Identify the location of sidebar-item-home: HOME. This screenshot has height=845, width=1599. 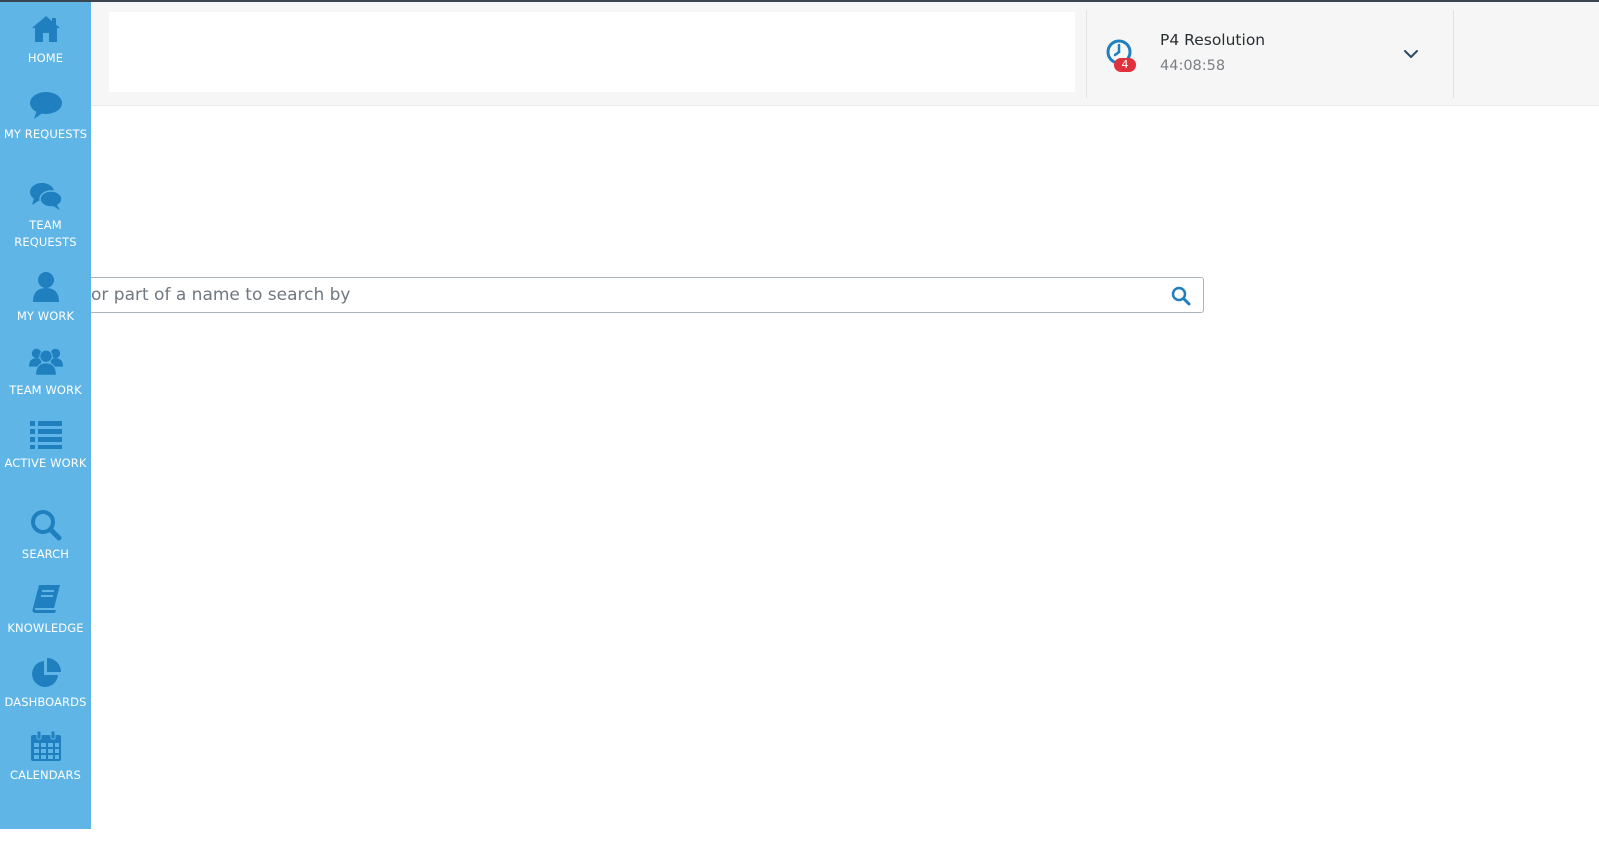
(45, 39).